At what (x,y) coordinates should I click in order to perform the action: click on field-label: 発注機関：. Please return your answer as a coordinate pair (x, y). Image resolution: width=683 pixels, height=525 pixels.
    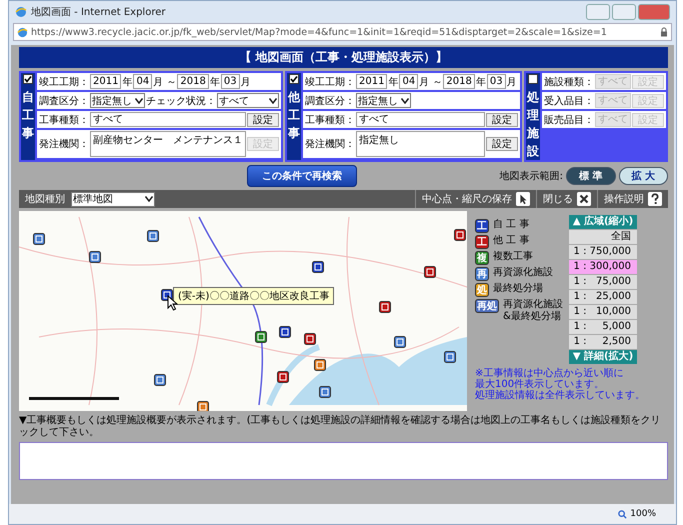
    Looking at the image, I should click on (64, 144).